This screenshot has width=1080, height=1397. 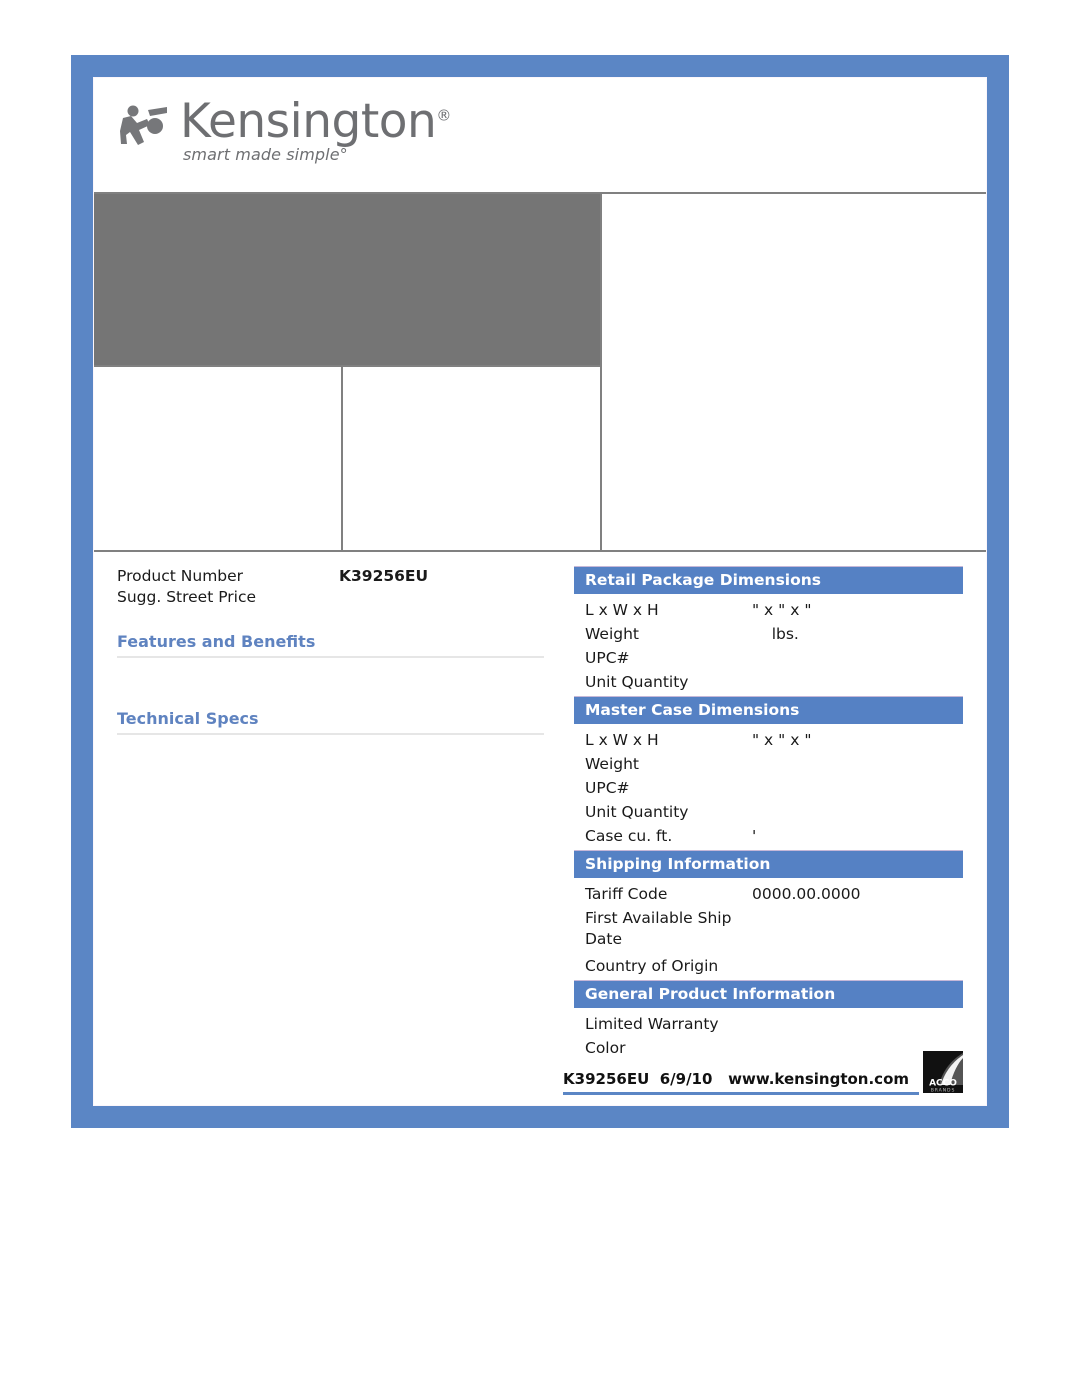 I want to click on media-bottom-row, so click(x=347, y=457).